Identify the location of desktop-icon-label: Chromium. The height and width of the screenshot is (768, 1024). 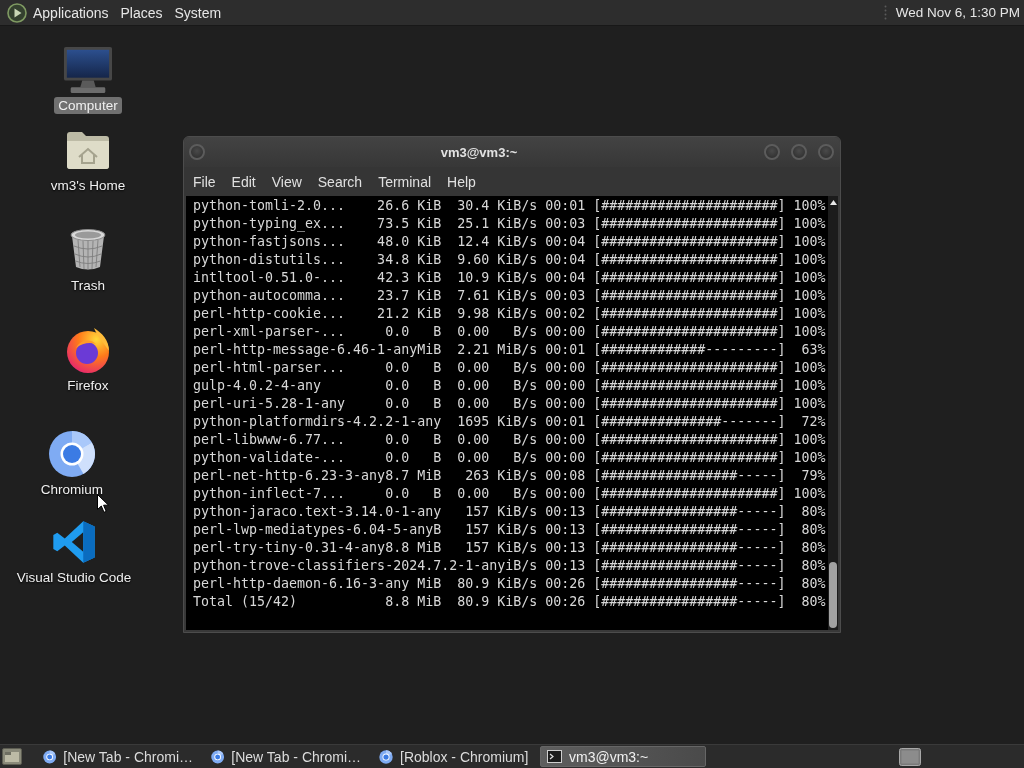
(72, 489).